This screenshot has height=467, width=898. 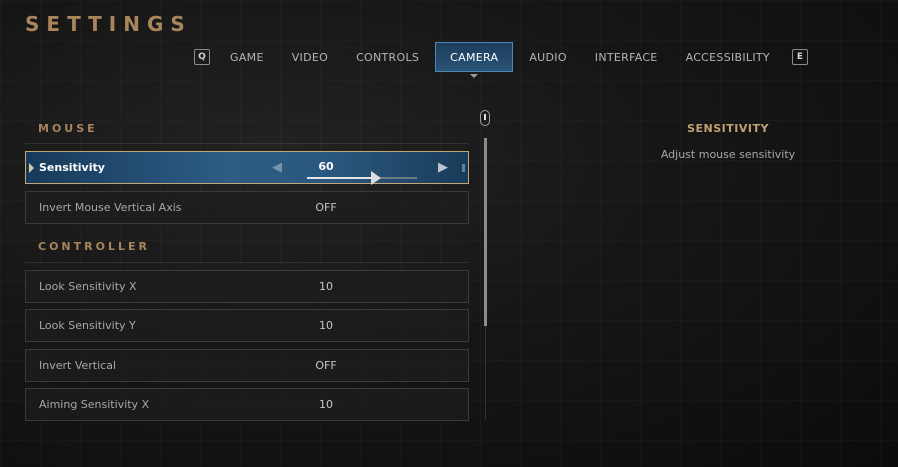 I want to click on setting-label: Look Sensitivity Y, so click(x=87, y=325).